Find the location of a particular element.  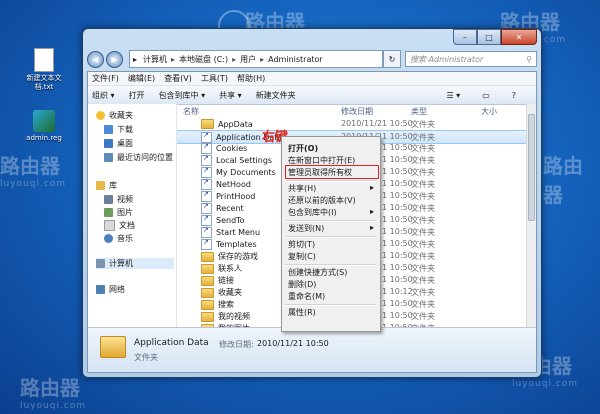

column-header-name: 名称 is located at coordinates (191, 111).